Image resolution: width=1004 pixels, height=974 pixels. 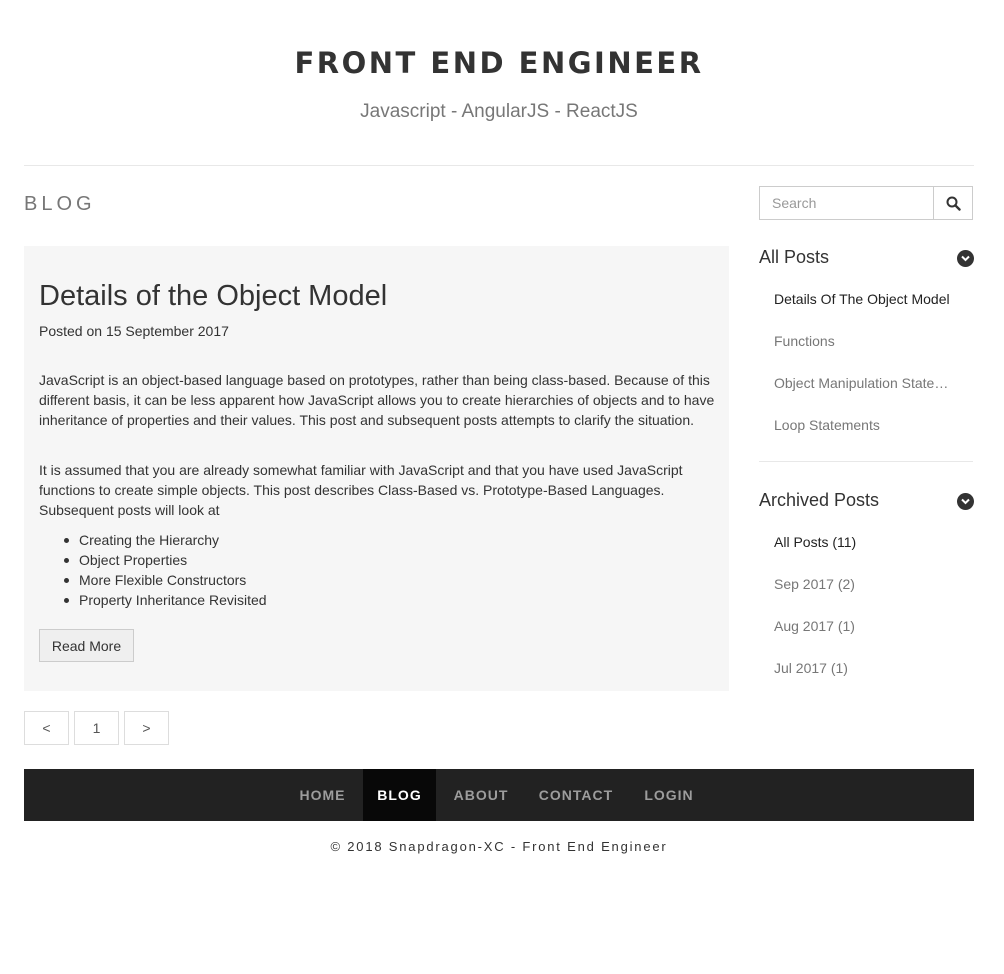 What do you see at coordinates (134, 331) in the screenshot?
I see `post-date: Posted on 15 September 2017` at bounding box center [134, 331].